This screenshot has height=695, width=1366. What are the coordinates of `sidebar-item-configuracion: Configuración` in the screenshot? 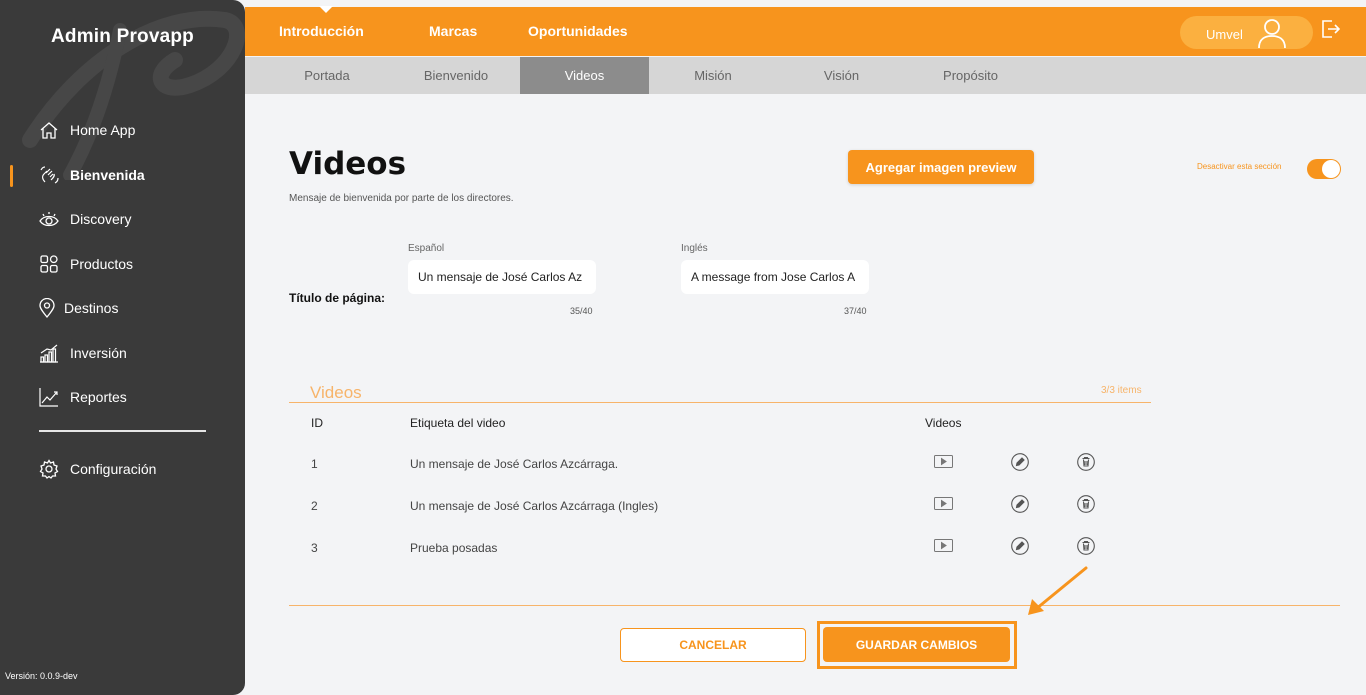 It's located at (122, 469).